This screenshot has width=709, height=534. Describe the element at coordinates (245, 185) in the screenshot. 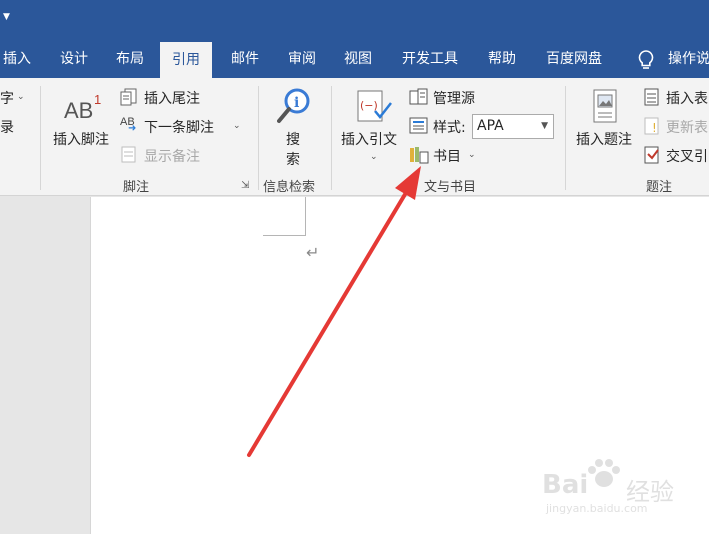

I see `dialog-launcher-icon: ⇲` at that location.